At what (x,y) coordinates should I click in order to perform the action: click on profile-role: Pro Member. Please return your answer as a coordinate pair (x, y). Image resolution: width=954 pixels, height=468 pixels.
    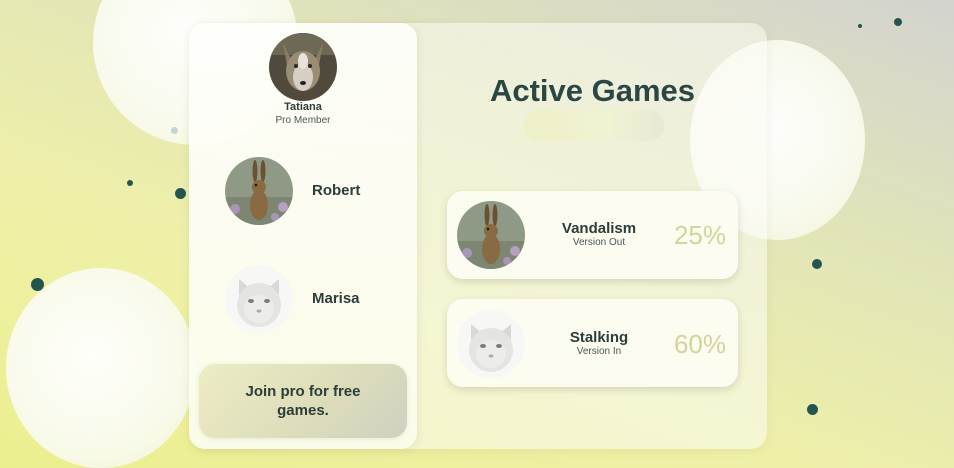
    Looking at the image, I should click on (303, 120).